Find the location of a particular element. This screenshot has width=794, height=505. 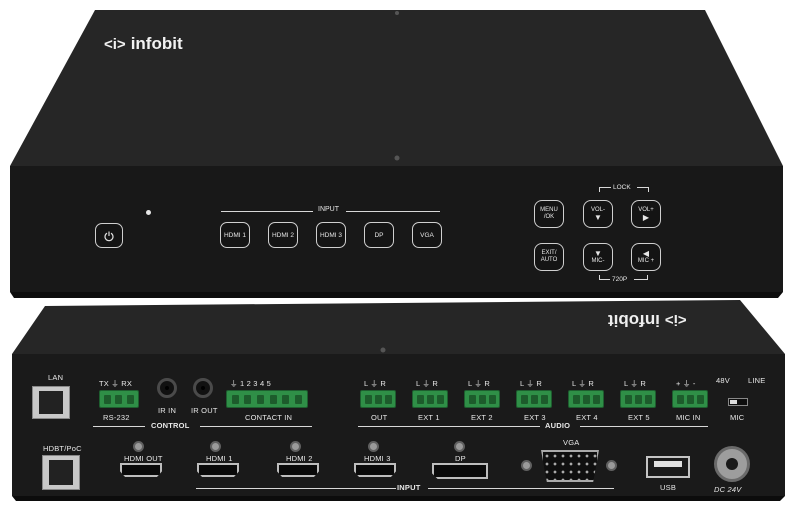

ir-in-jack is located at coordinates (167, 388).